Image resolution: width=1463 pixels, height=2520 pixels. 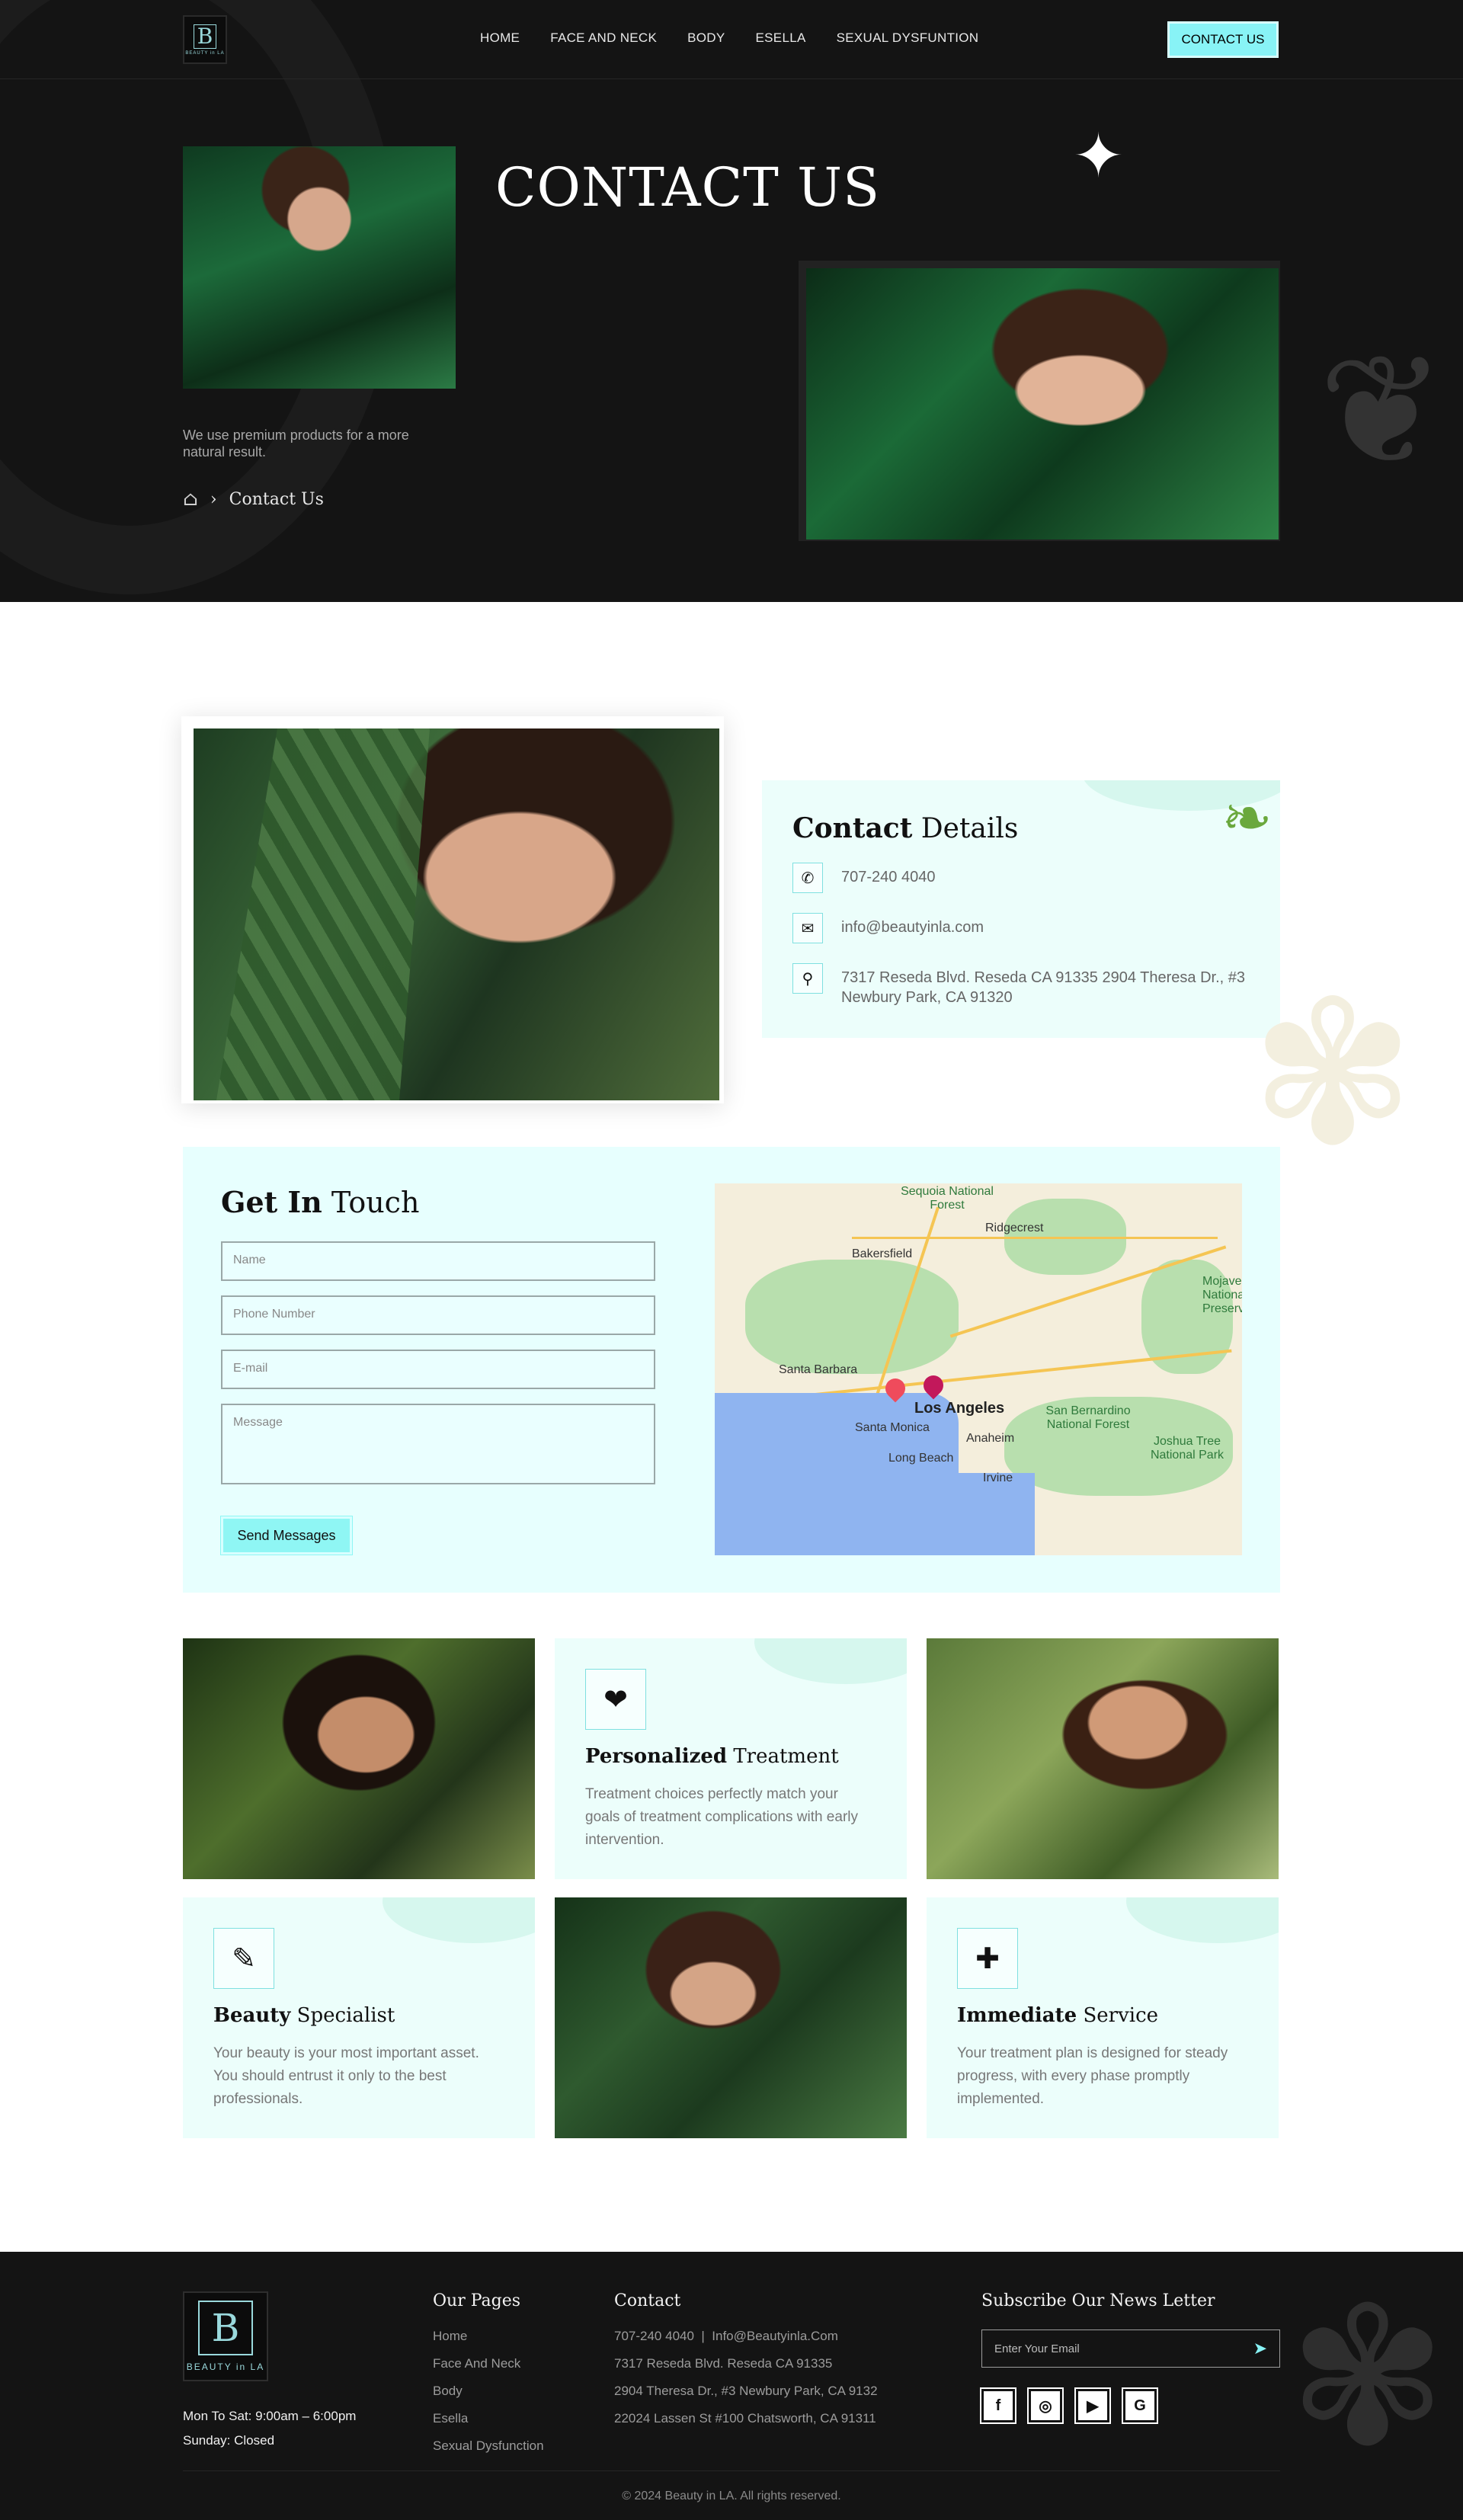 I want to click on footer-link-body: Body, so click(x=489, y=2391).